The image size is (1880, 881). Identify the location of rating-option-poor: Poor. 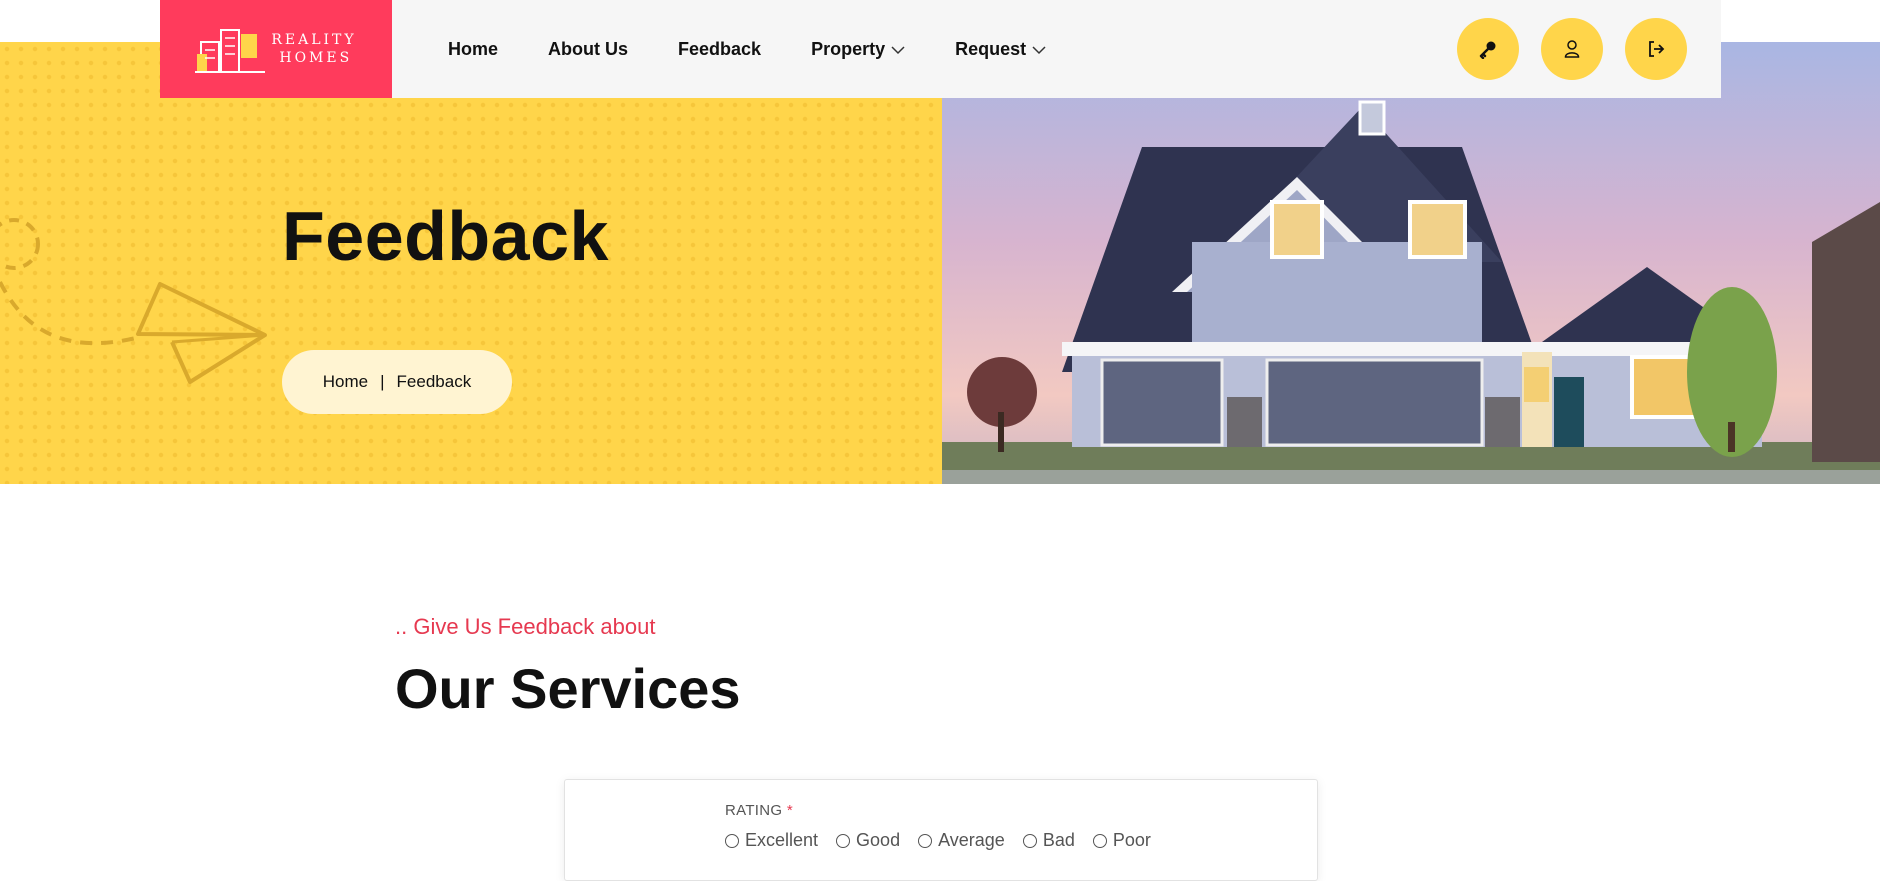
(1121, 840).